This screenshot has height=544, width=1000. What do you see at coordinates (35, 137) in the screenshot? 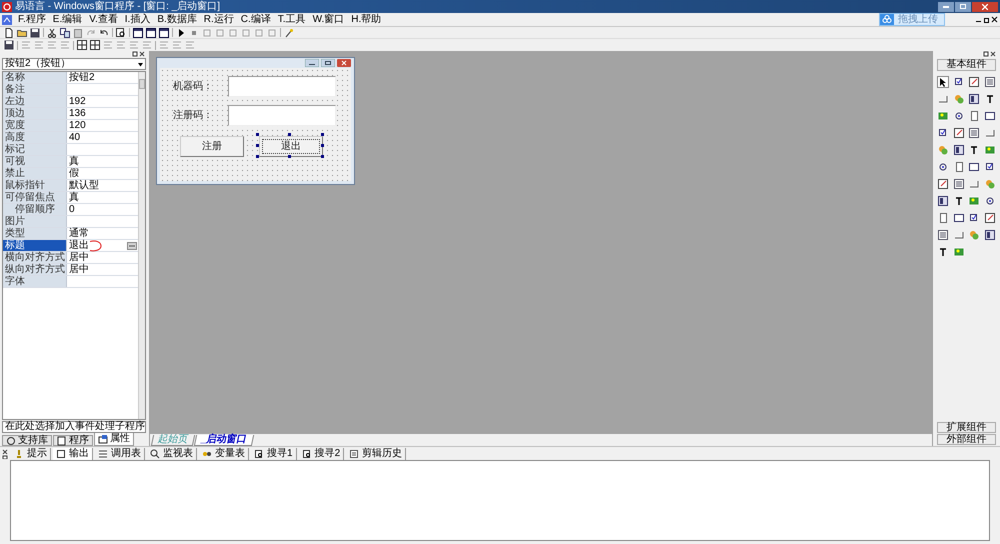
I see `property-name: 高度` at bounding box center [35, 137].